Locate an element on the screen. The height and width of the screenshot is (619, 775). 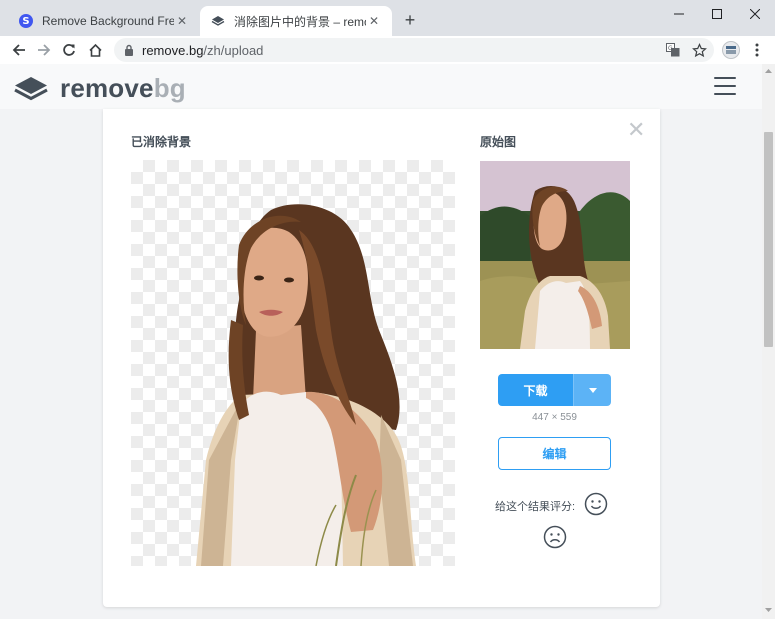
page-scrollbar is located at coordinates (768, 341).